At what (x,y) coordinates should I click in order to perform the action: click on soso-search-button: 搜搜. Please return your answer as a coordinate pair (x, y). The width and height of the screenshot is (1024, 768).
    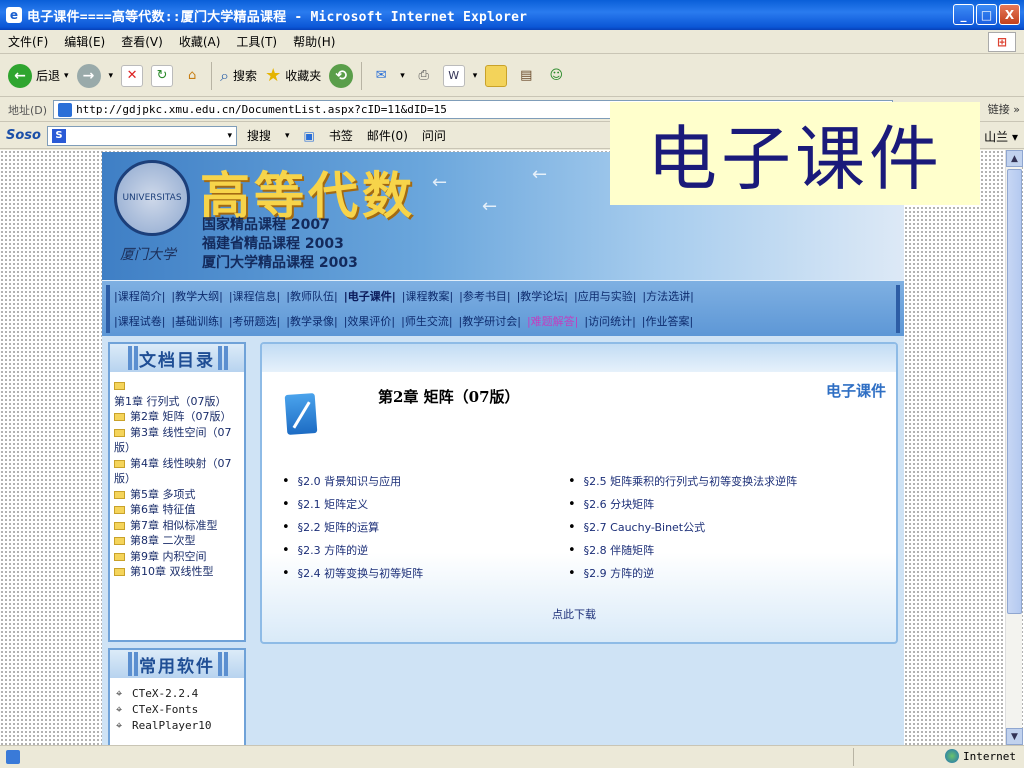
    Looking at the image, I should click on (259, 135).